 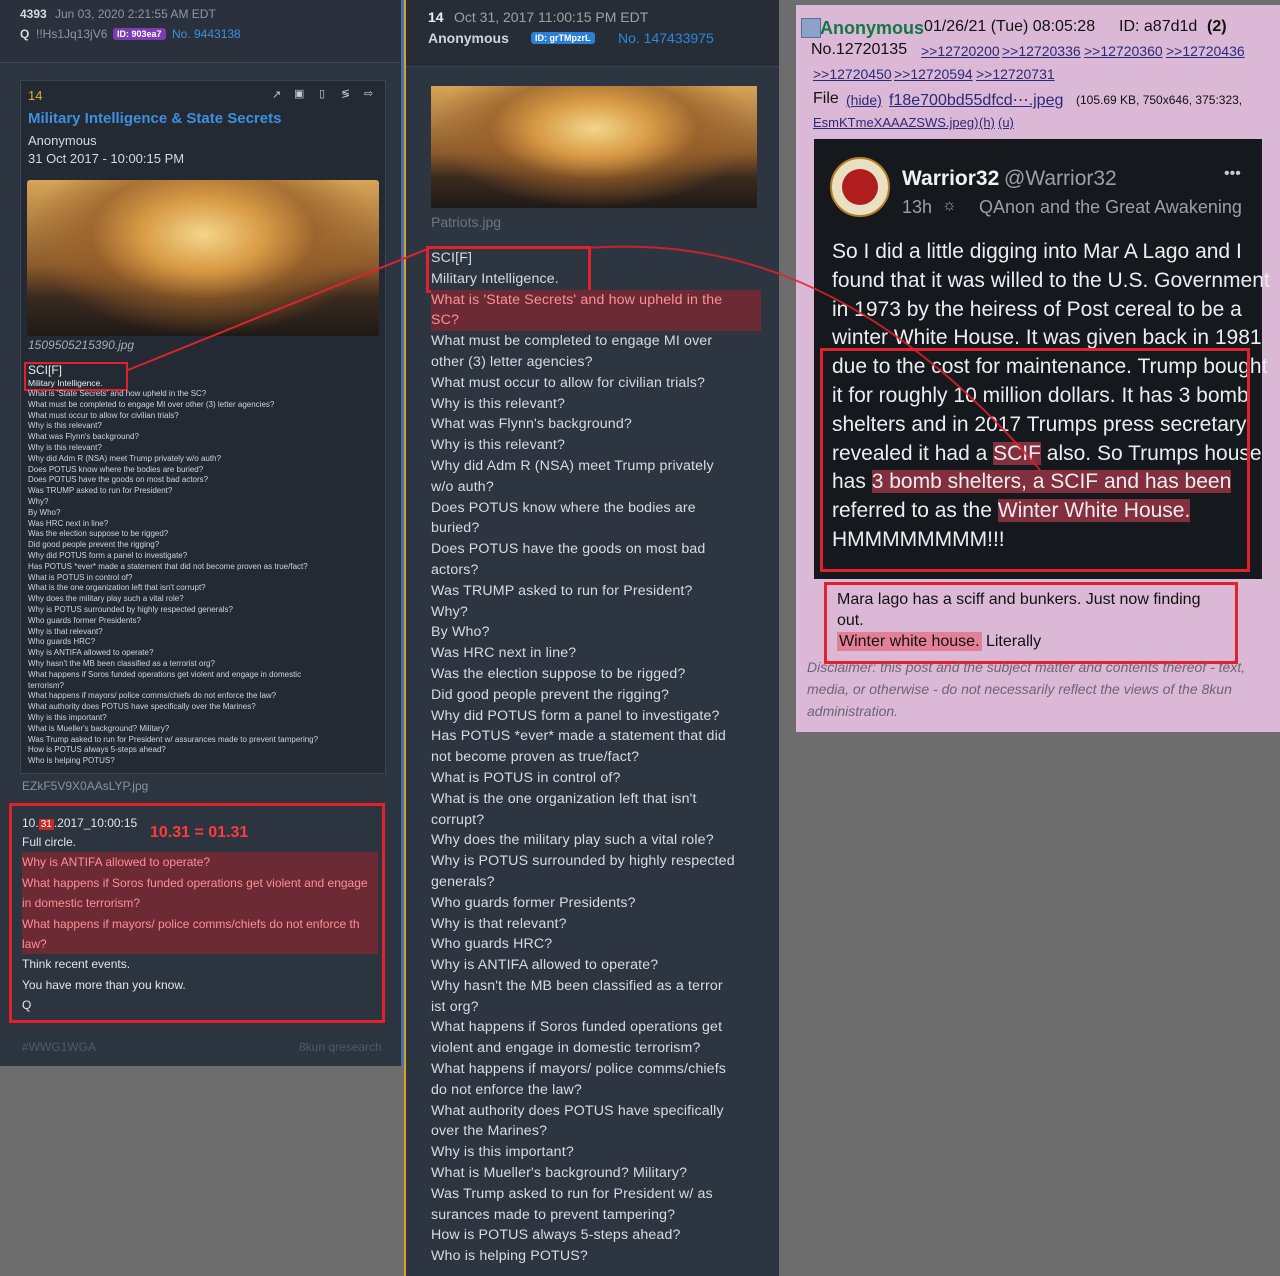 I want to click on forward-icon: ⇨, so click(x=368, y=93).